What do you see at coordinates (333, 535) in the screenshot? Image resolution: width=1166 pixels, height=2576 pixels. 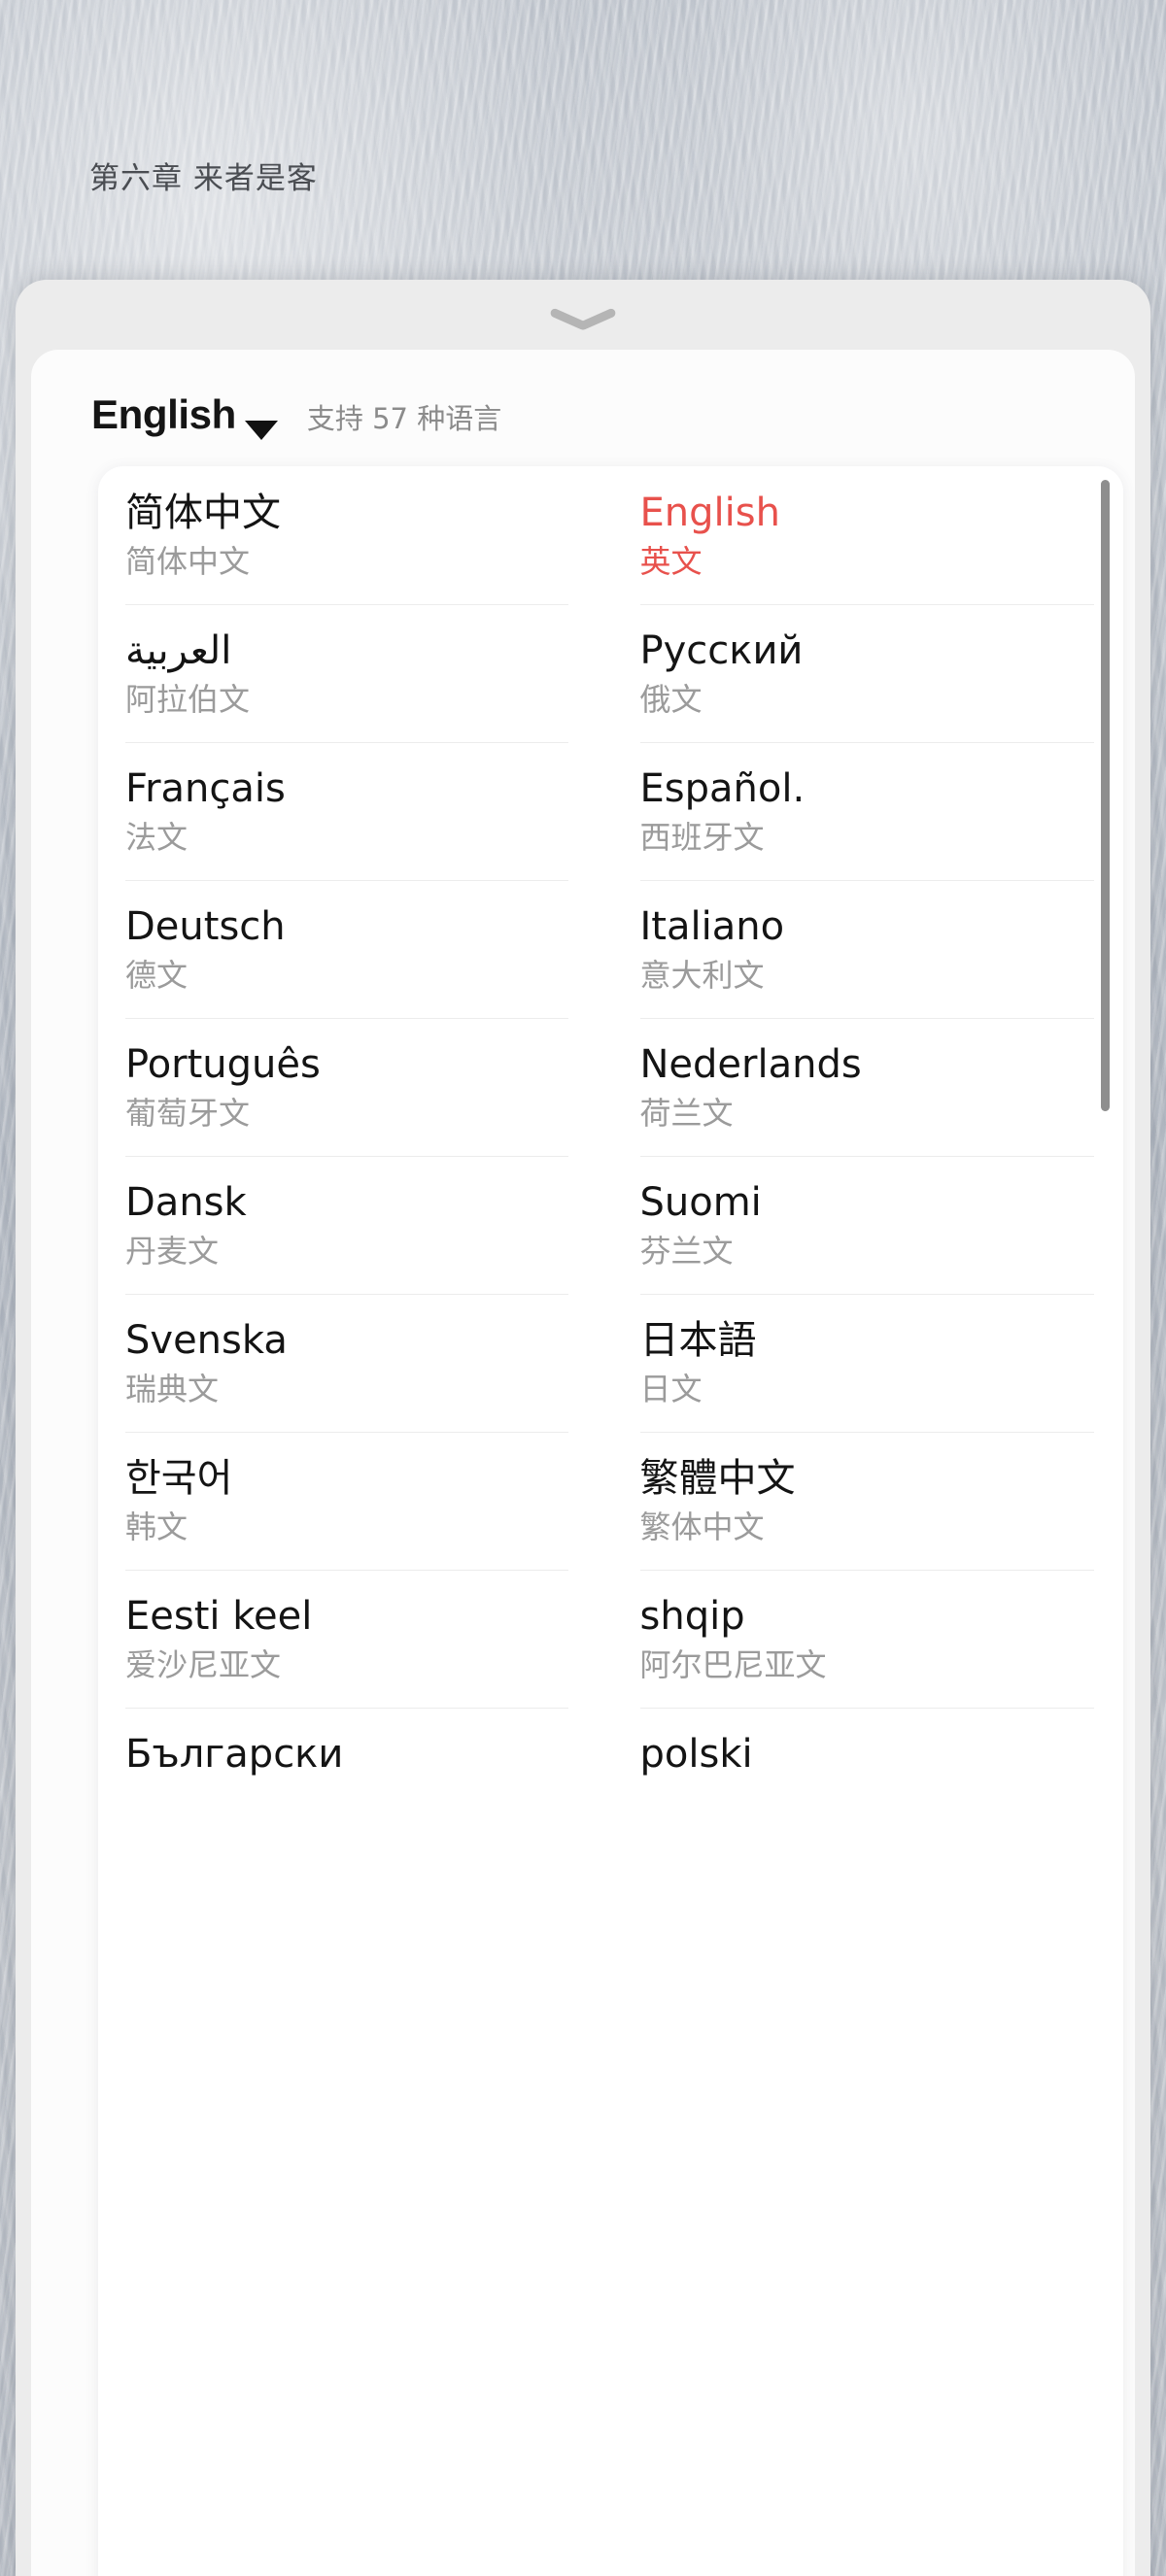 I see `language-item: 简体中文 简体中文` at bounding box center [333, 535].